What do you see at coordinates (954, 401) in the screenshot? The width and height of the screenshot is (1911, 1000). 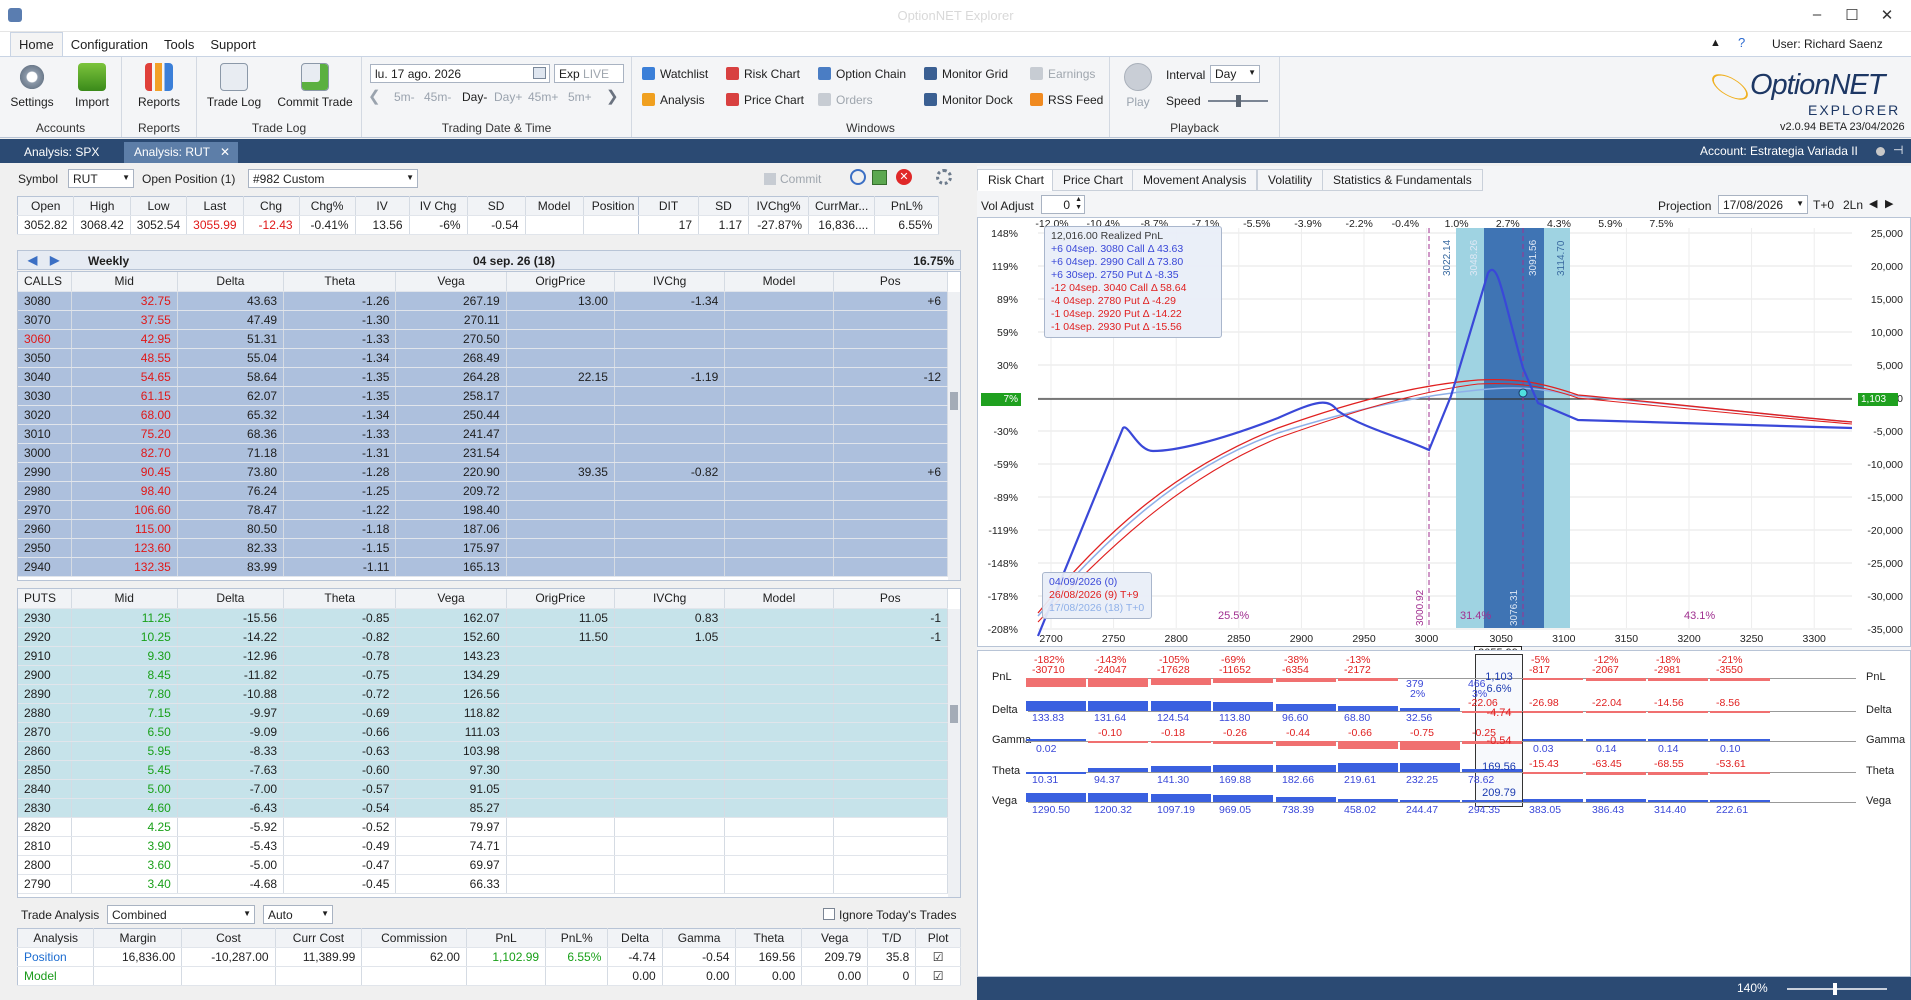 I see `calls-scrollbar-thumb` at bounding box center [954, 401].